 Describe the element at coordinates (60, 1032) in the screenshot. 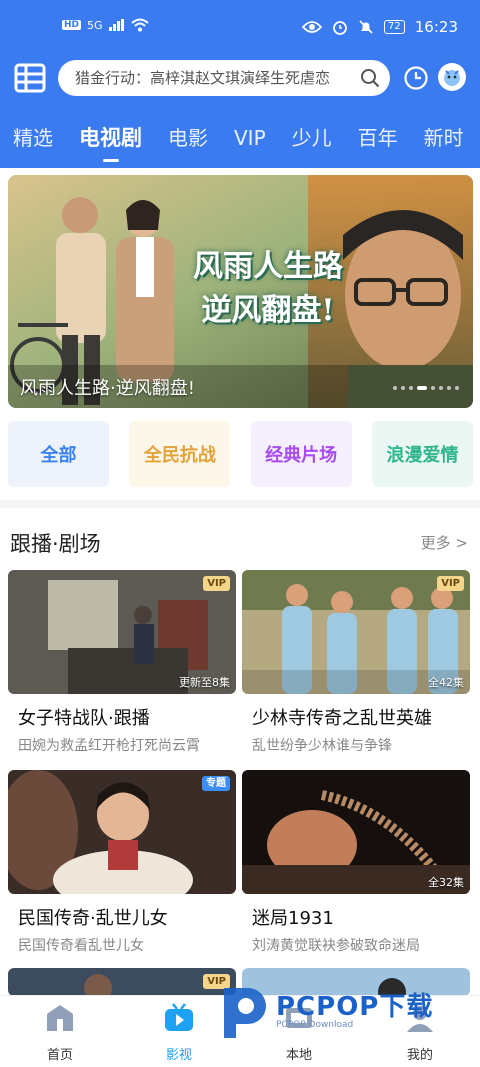

I see `nav-home: 首页` at that location.